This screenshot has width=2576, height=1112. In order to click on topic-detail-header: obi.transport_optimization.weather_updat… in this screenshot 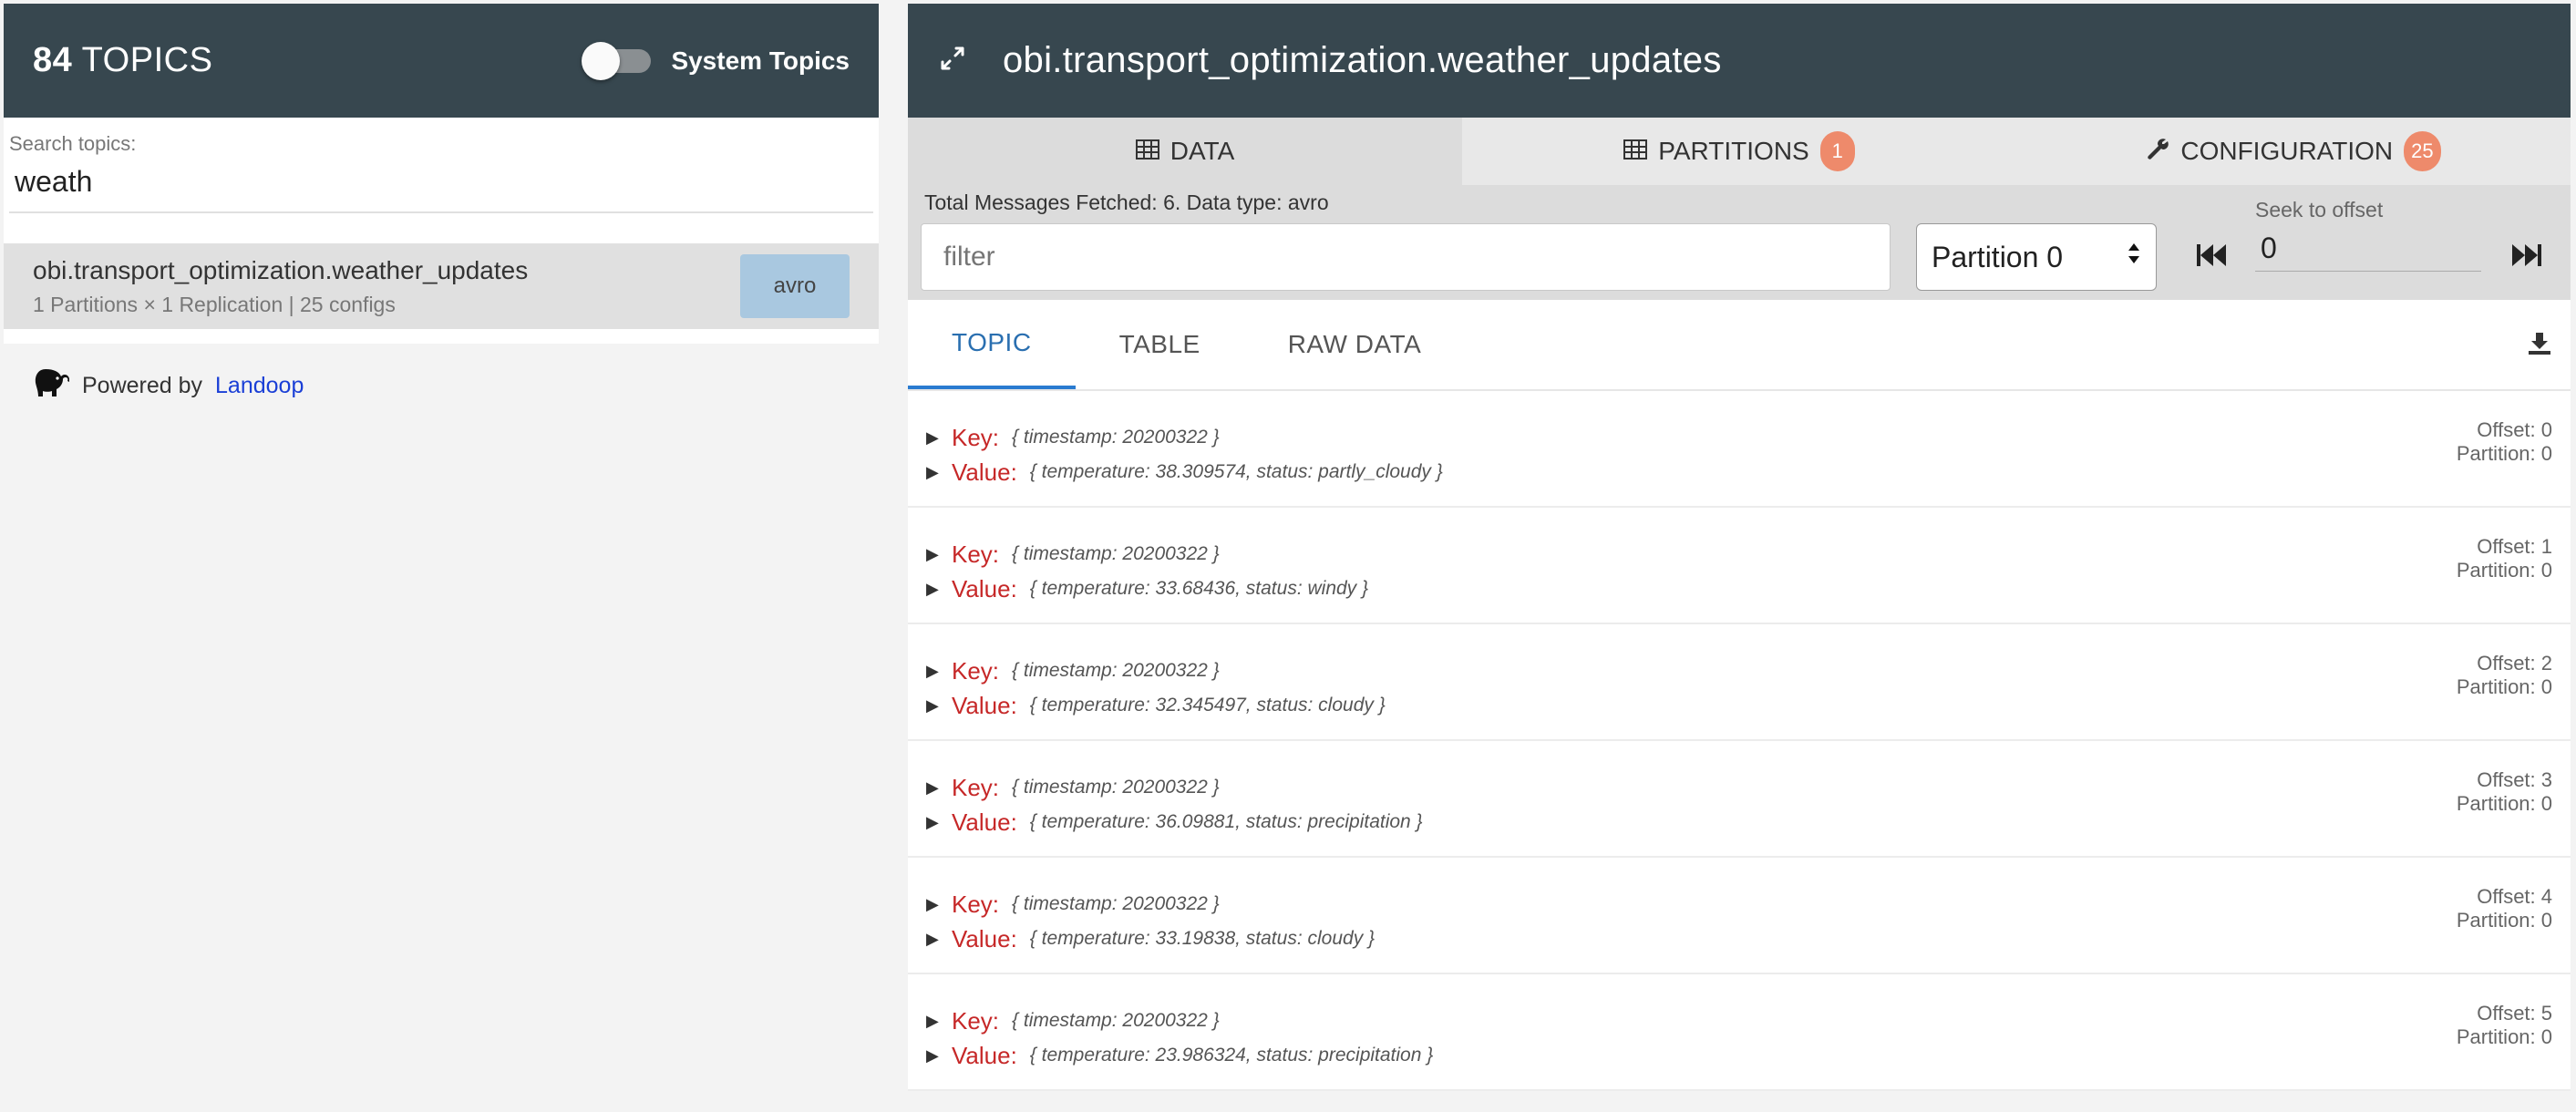, I will do `click(1739, 61)`.